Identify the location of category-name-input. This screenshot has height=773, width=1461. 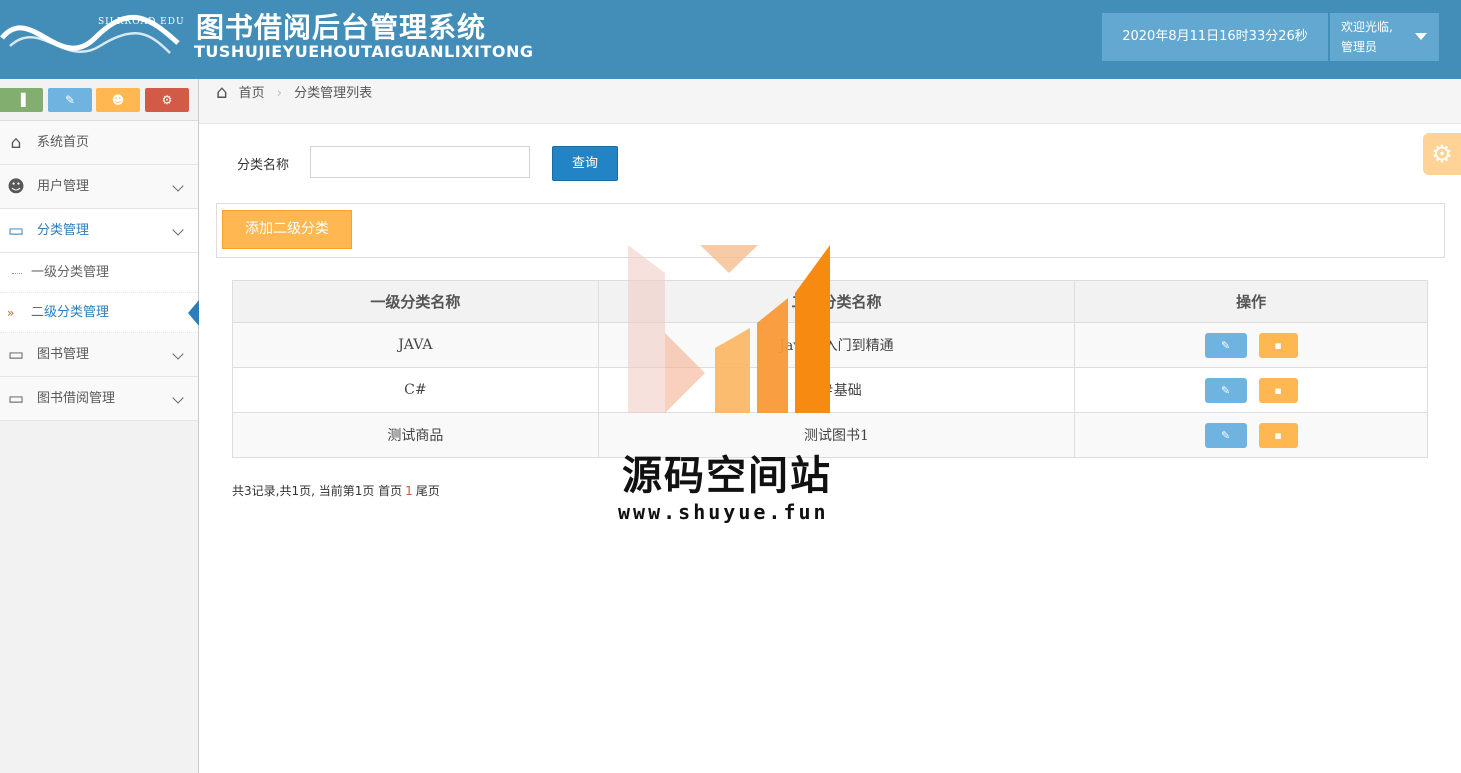
(420, 162).